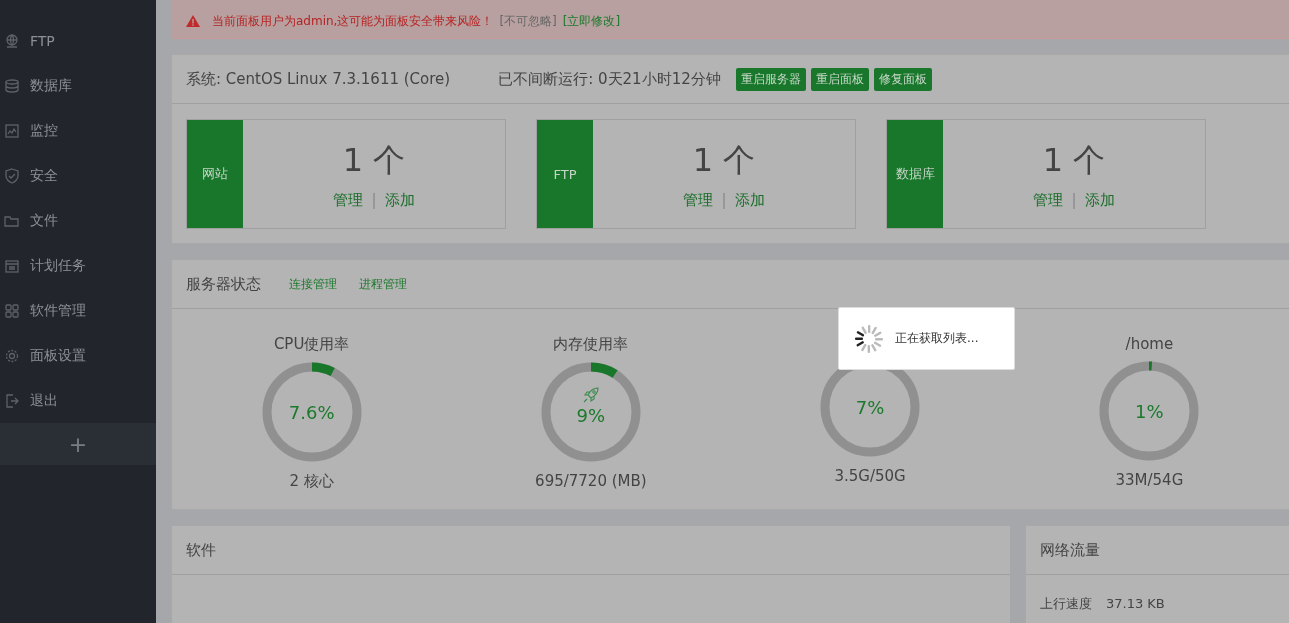  I want to click on action-button: 重启服务器, so click(770, 79).